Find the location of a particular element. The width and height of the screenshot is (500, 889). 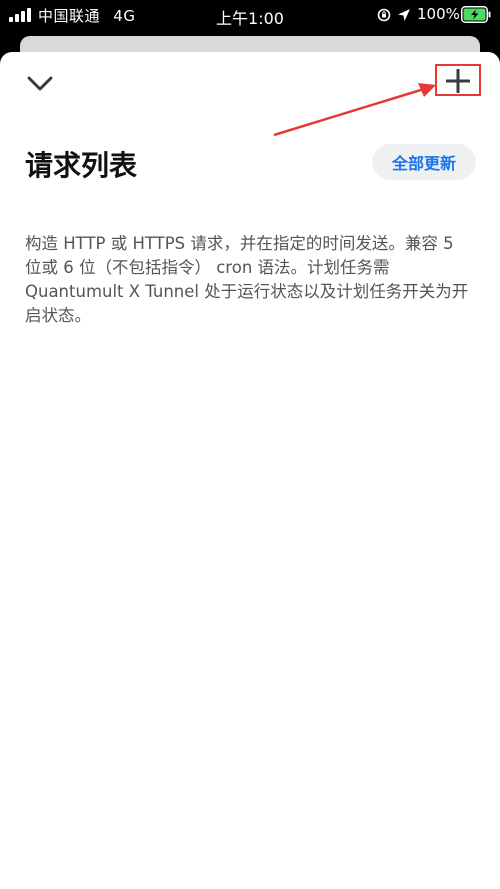

update-all-button: 全部更新 is located at coordinates (424, 162).